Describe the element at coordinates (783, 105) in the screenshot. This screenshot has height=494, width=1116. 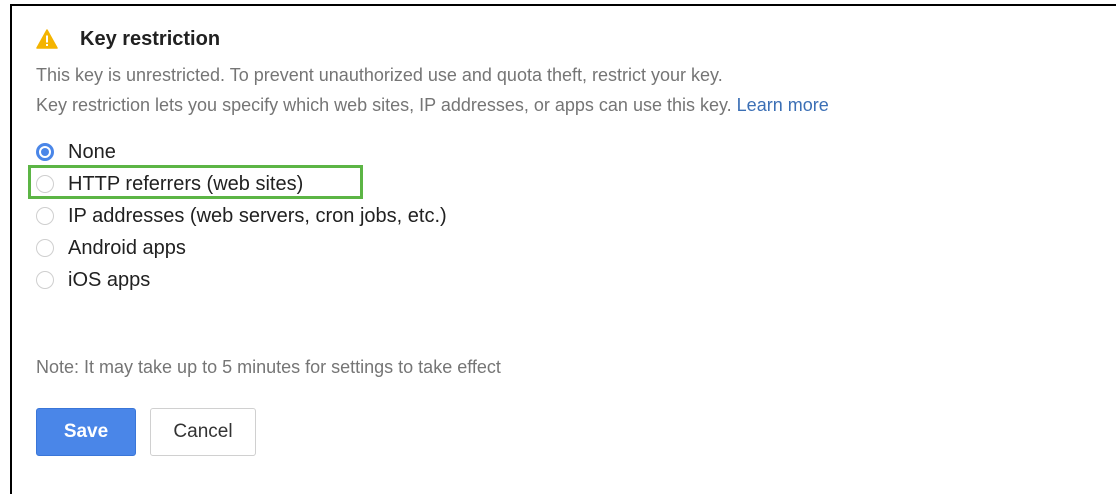
I see `learn-more-link: Learn more` at that location.